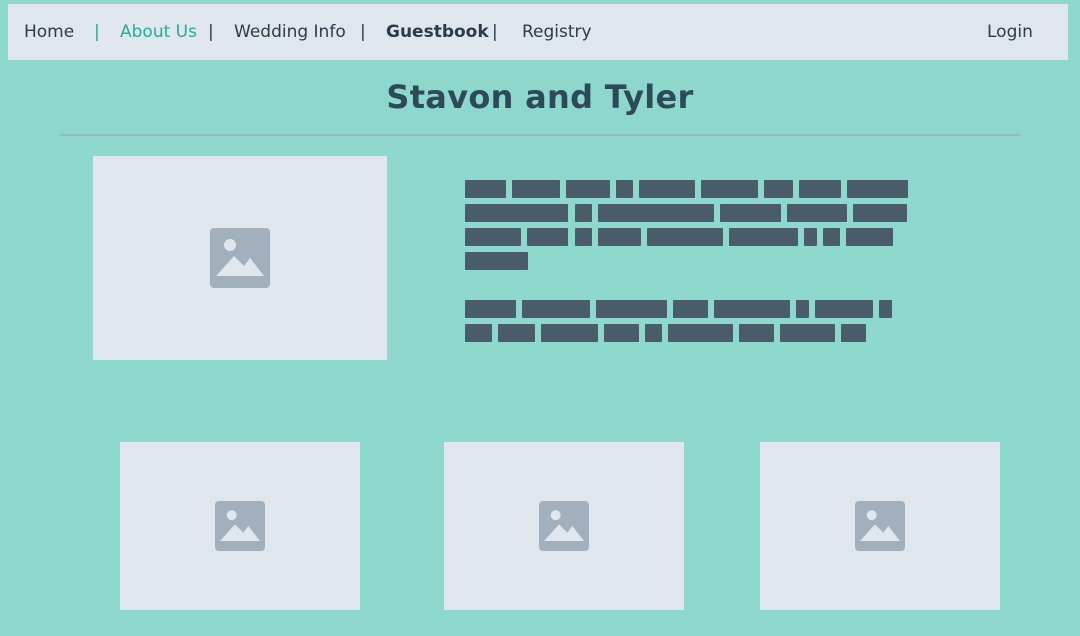 This screenshot has height=636, width=1080. Describe the element at coordinates (540, 135) in the screenshot. I see `title-divider` at that location.